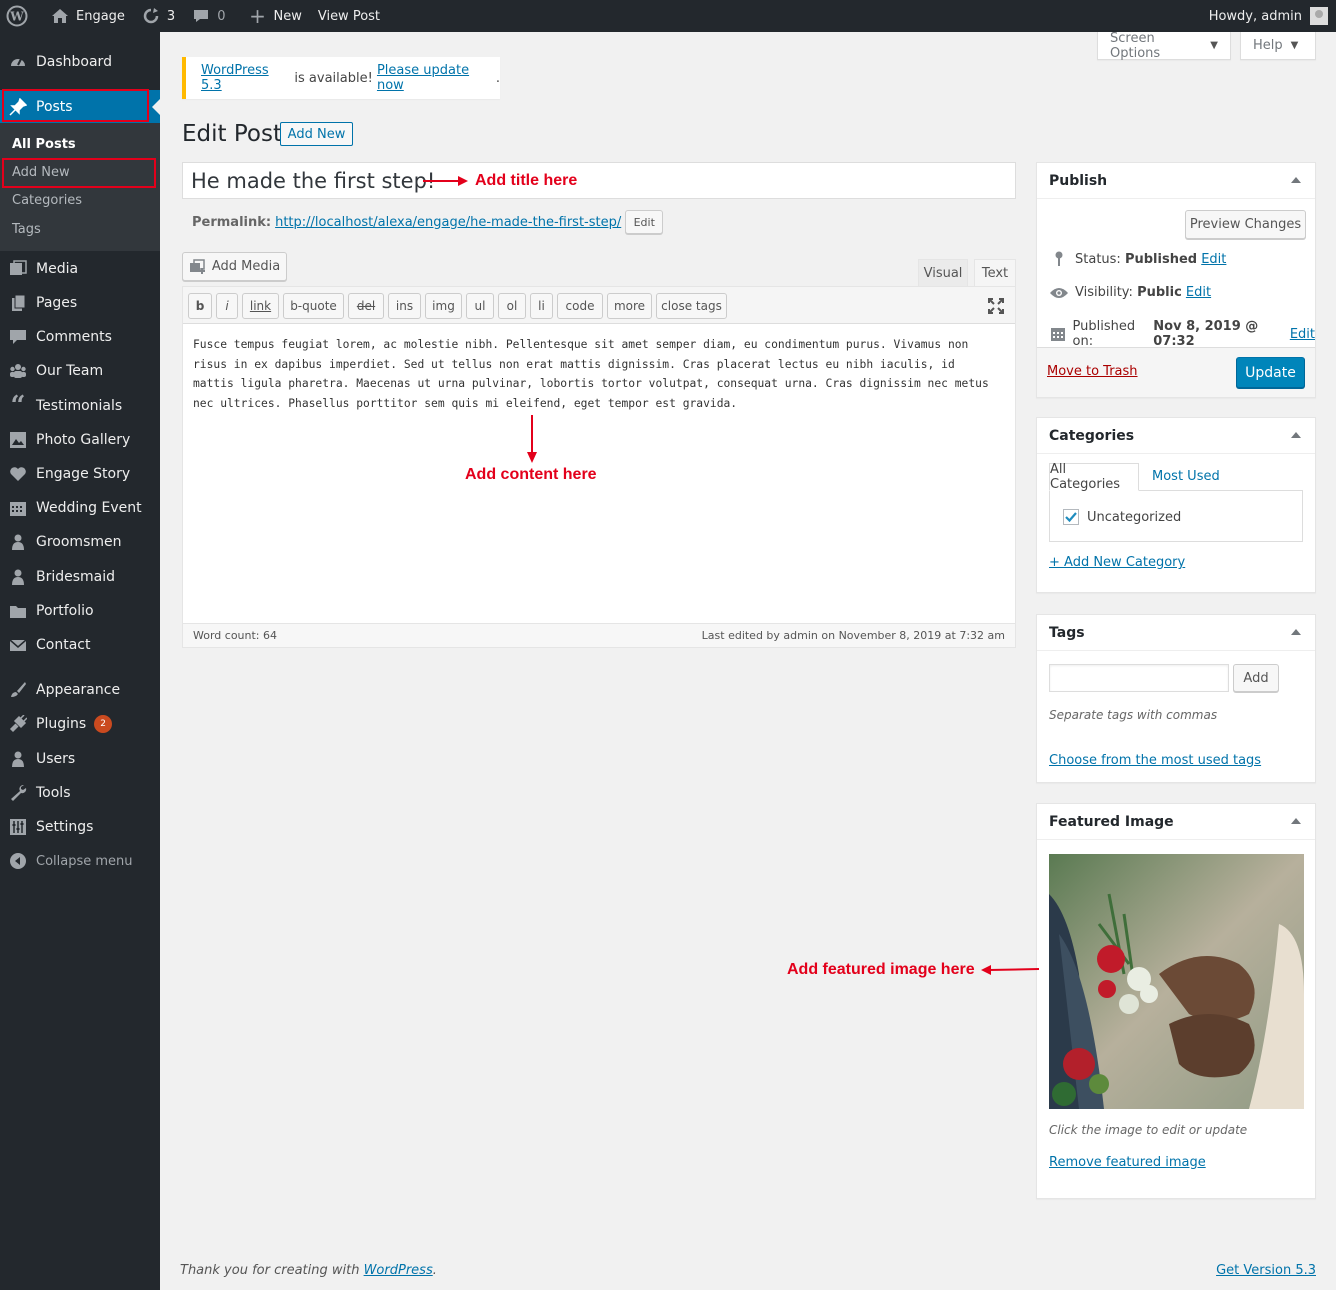 This screenshot has height=1290, width=1336. What do you see at coordinates (80, 542) in the screenshot?
I see `sidebar-item-groomsmen: Groomsmen` at bounding box center [80, 542].